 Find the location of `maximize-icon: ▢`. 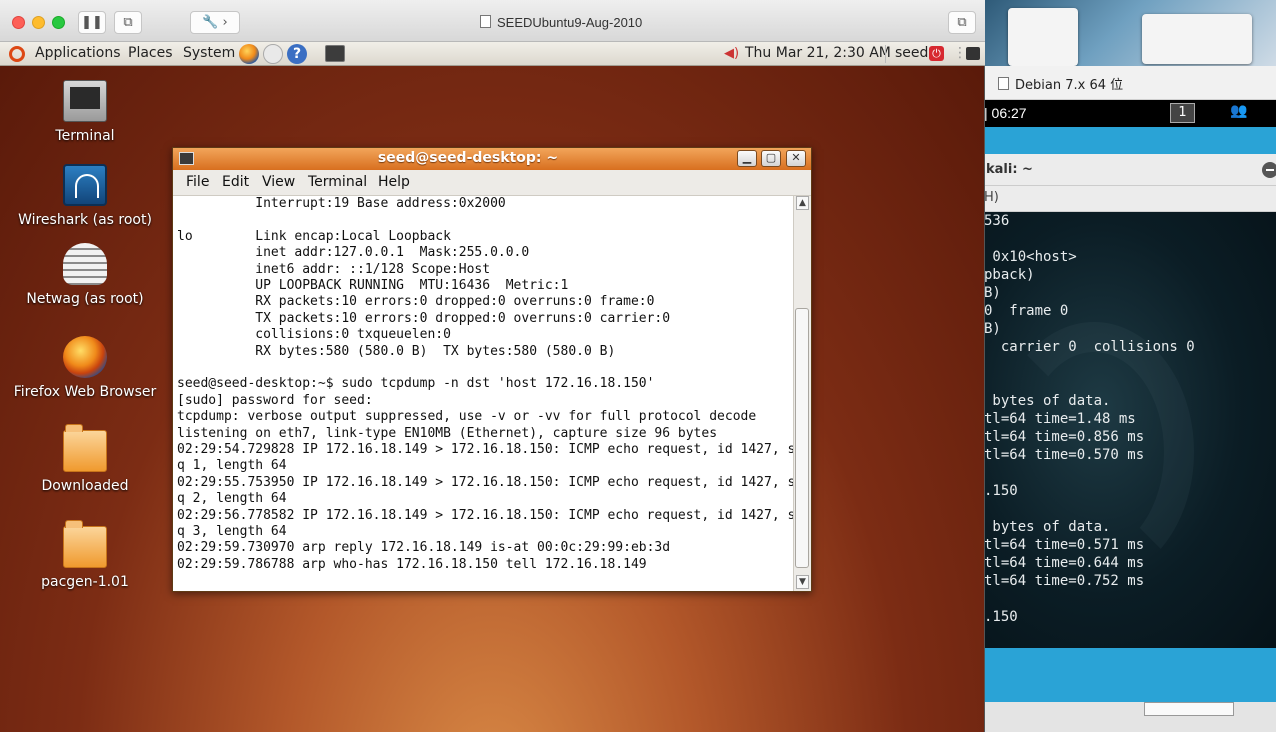

maximize-icon: ▢ is located at coordinates (771, 158).